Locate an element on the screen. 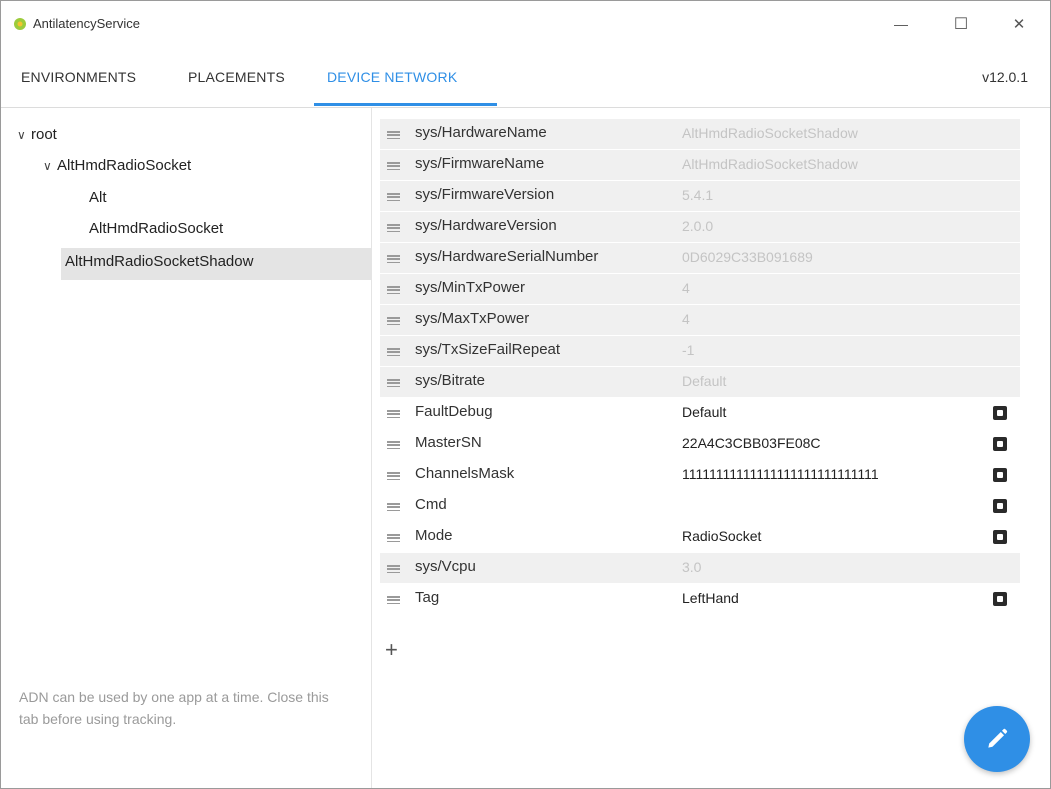 Image resolution: width=1051 pixels, height=789 pixels. add-property-button: + is located at coordinates (391, 650).